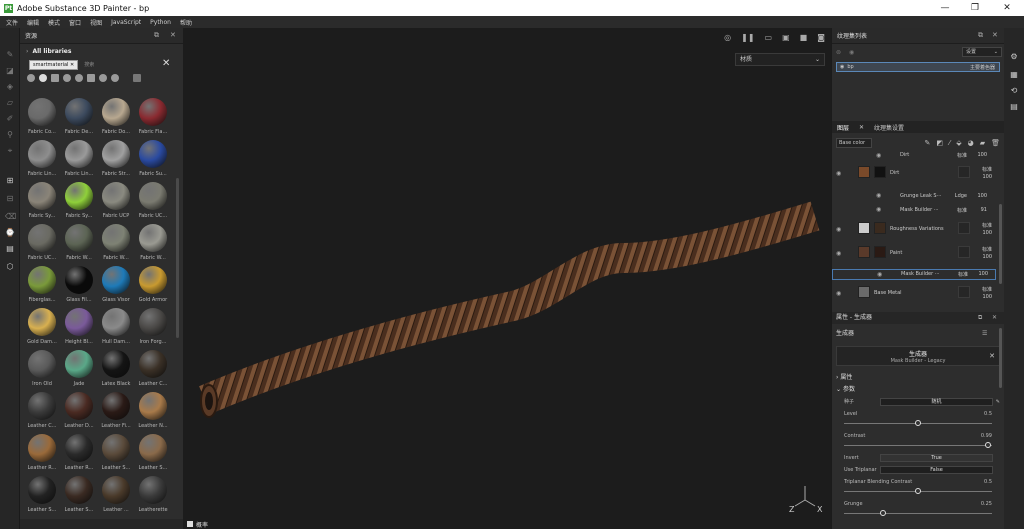 The height and width of the screenshot is (529, 1024). I want to click on display-settings-icon: ▦, so click(1014, 75).